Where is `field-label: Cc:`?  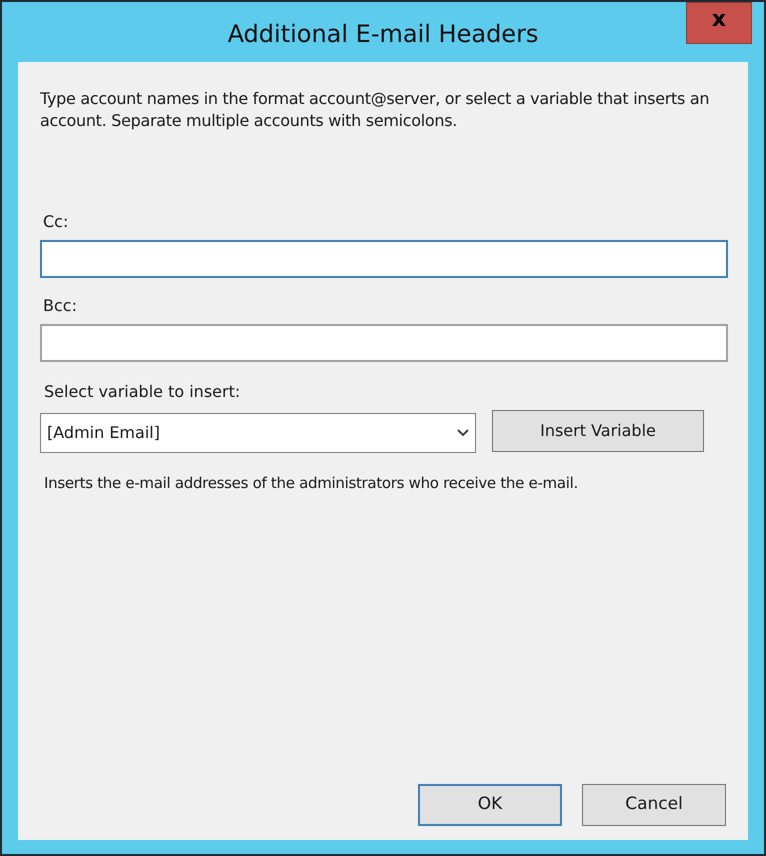 field-label: Cc: is located at coordinates (56, 222).